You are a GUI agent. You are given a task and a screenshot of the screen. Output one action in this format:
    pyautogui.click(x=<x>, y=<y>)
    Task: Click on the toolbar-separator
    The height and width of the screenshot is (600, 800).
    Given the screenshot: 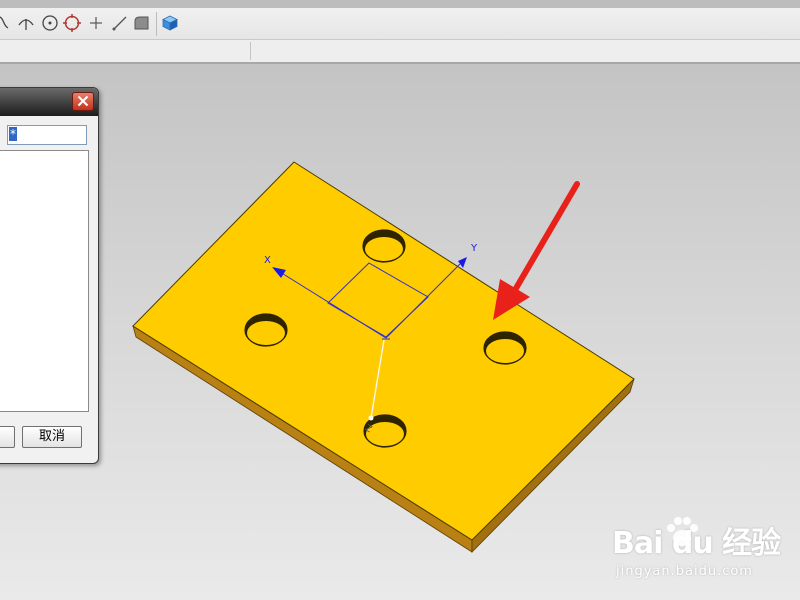 What is the action you would take?
    pyautogui.click(x=156, y=24)
    